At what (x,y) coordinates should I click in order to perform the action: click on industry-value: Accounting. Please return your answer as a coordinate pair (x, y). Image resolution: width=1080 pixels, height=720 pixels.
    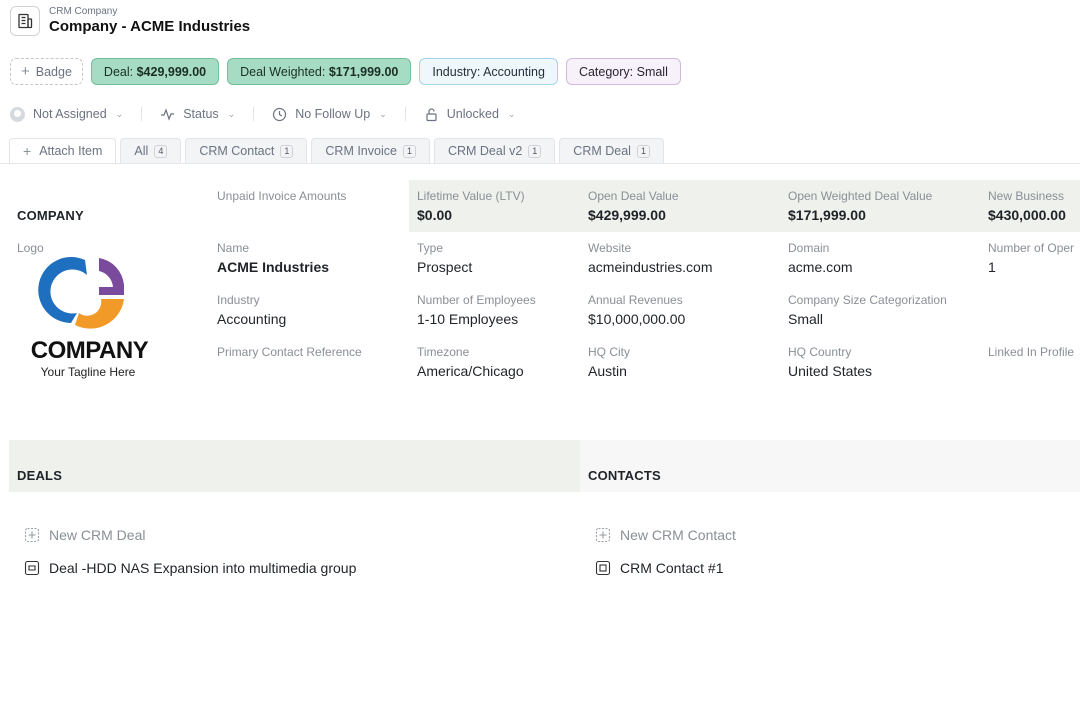
    Looking at the image, I should click on (251, 319).